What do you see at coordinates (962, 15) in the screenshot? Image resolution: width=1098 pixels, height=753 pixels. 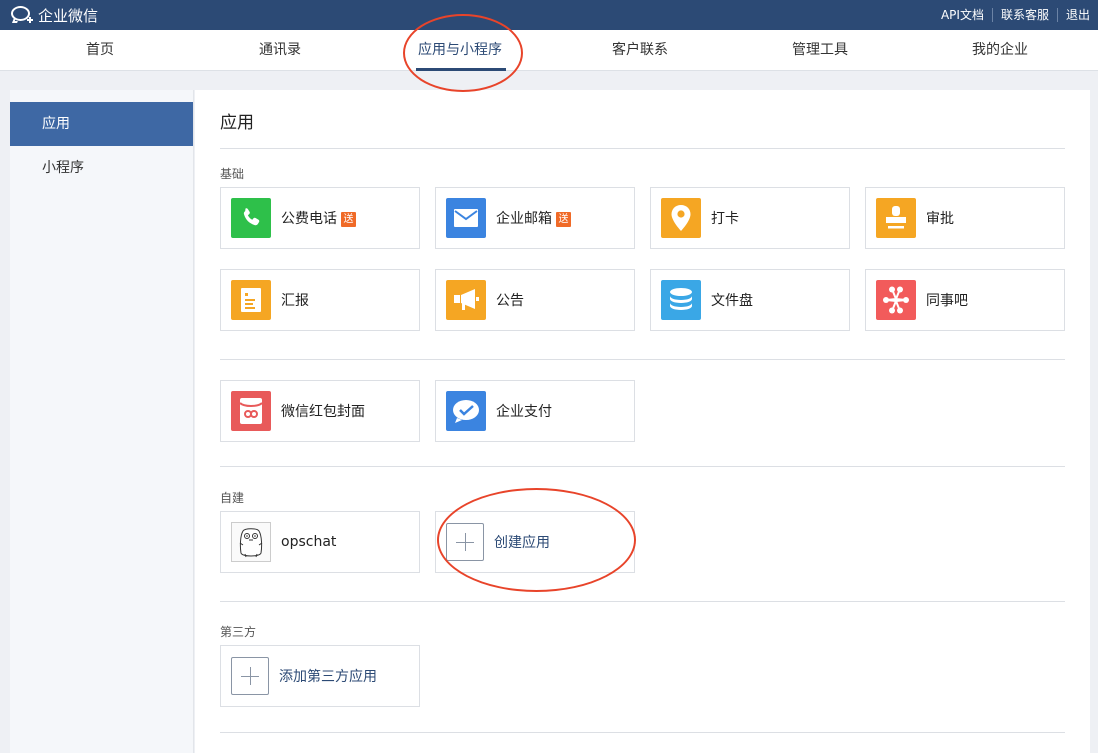 I see `api-docs-link: API文档` at bounding box center [962, 15].